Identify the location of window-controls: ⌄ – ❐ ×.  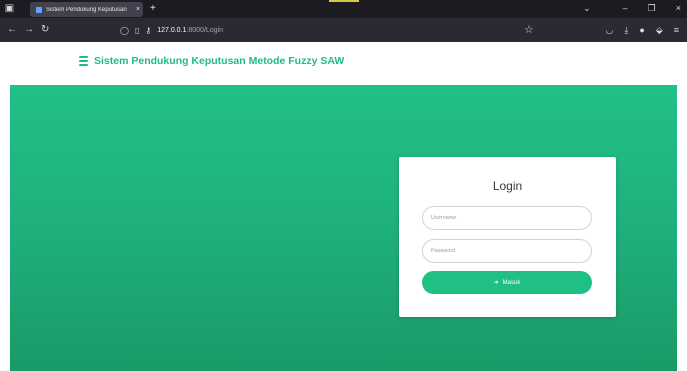
(632, 8).